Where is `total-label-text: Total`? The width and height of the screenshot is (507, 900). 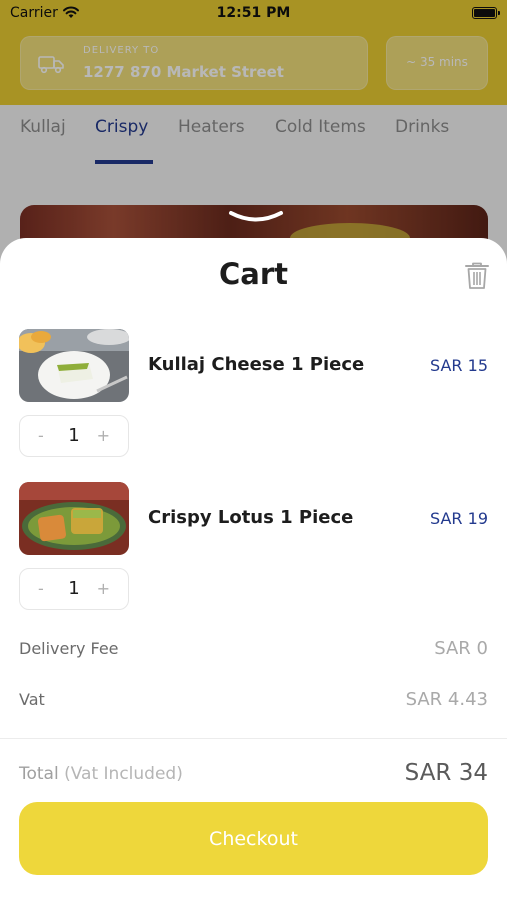
total-label-text: Total is located at coordinates (39, 774).